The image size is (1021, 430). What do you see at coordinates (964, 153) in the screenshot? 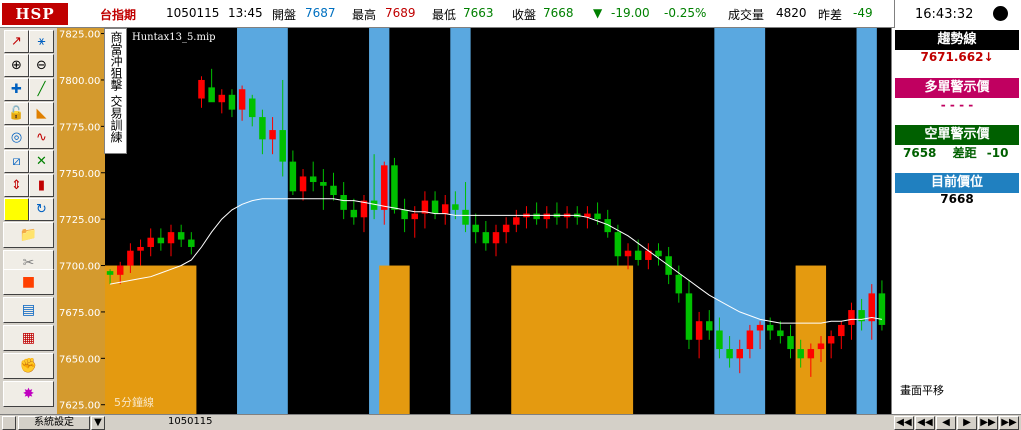
I see `short-diff-label: 差距` at bounding box center [964, 153].